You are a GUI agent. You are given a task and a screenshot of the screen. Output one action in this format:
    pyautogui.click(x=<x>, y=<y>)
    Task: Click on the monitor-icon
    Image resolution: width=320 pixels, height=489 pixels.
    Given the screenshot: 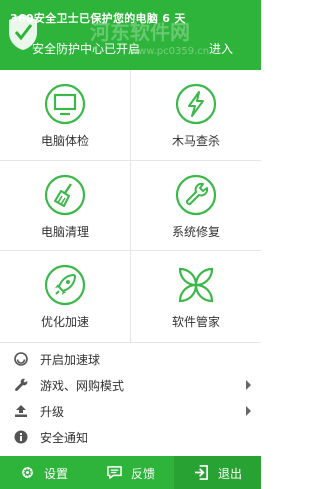 What is the action you would take?
    pyautogui.click(x=65, y=104)
    